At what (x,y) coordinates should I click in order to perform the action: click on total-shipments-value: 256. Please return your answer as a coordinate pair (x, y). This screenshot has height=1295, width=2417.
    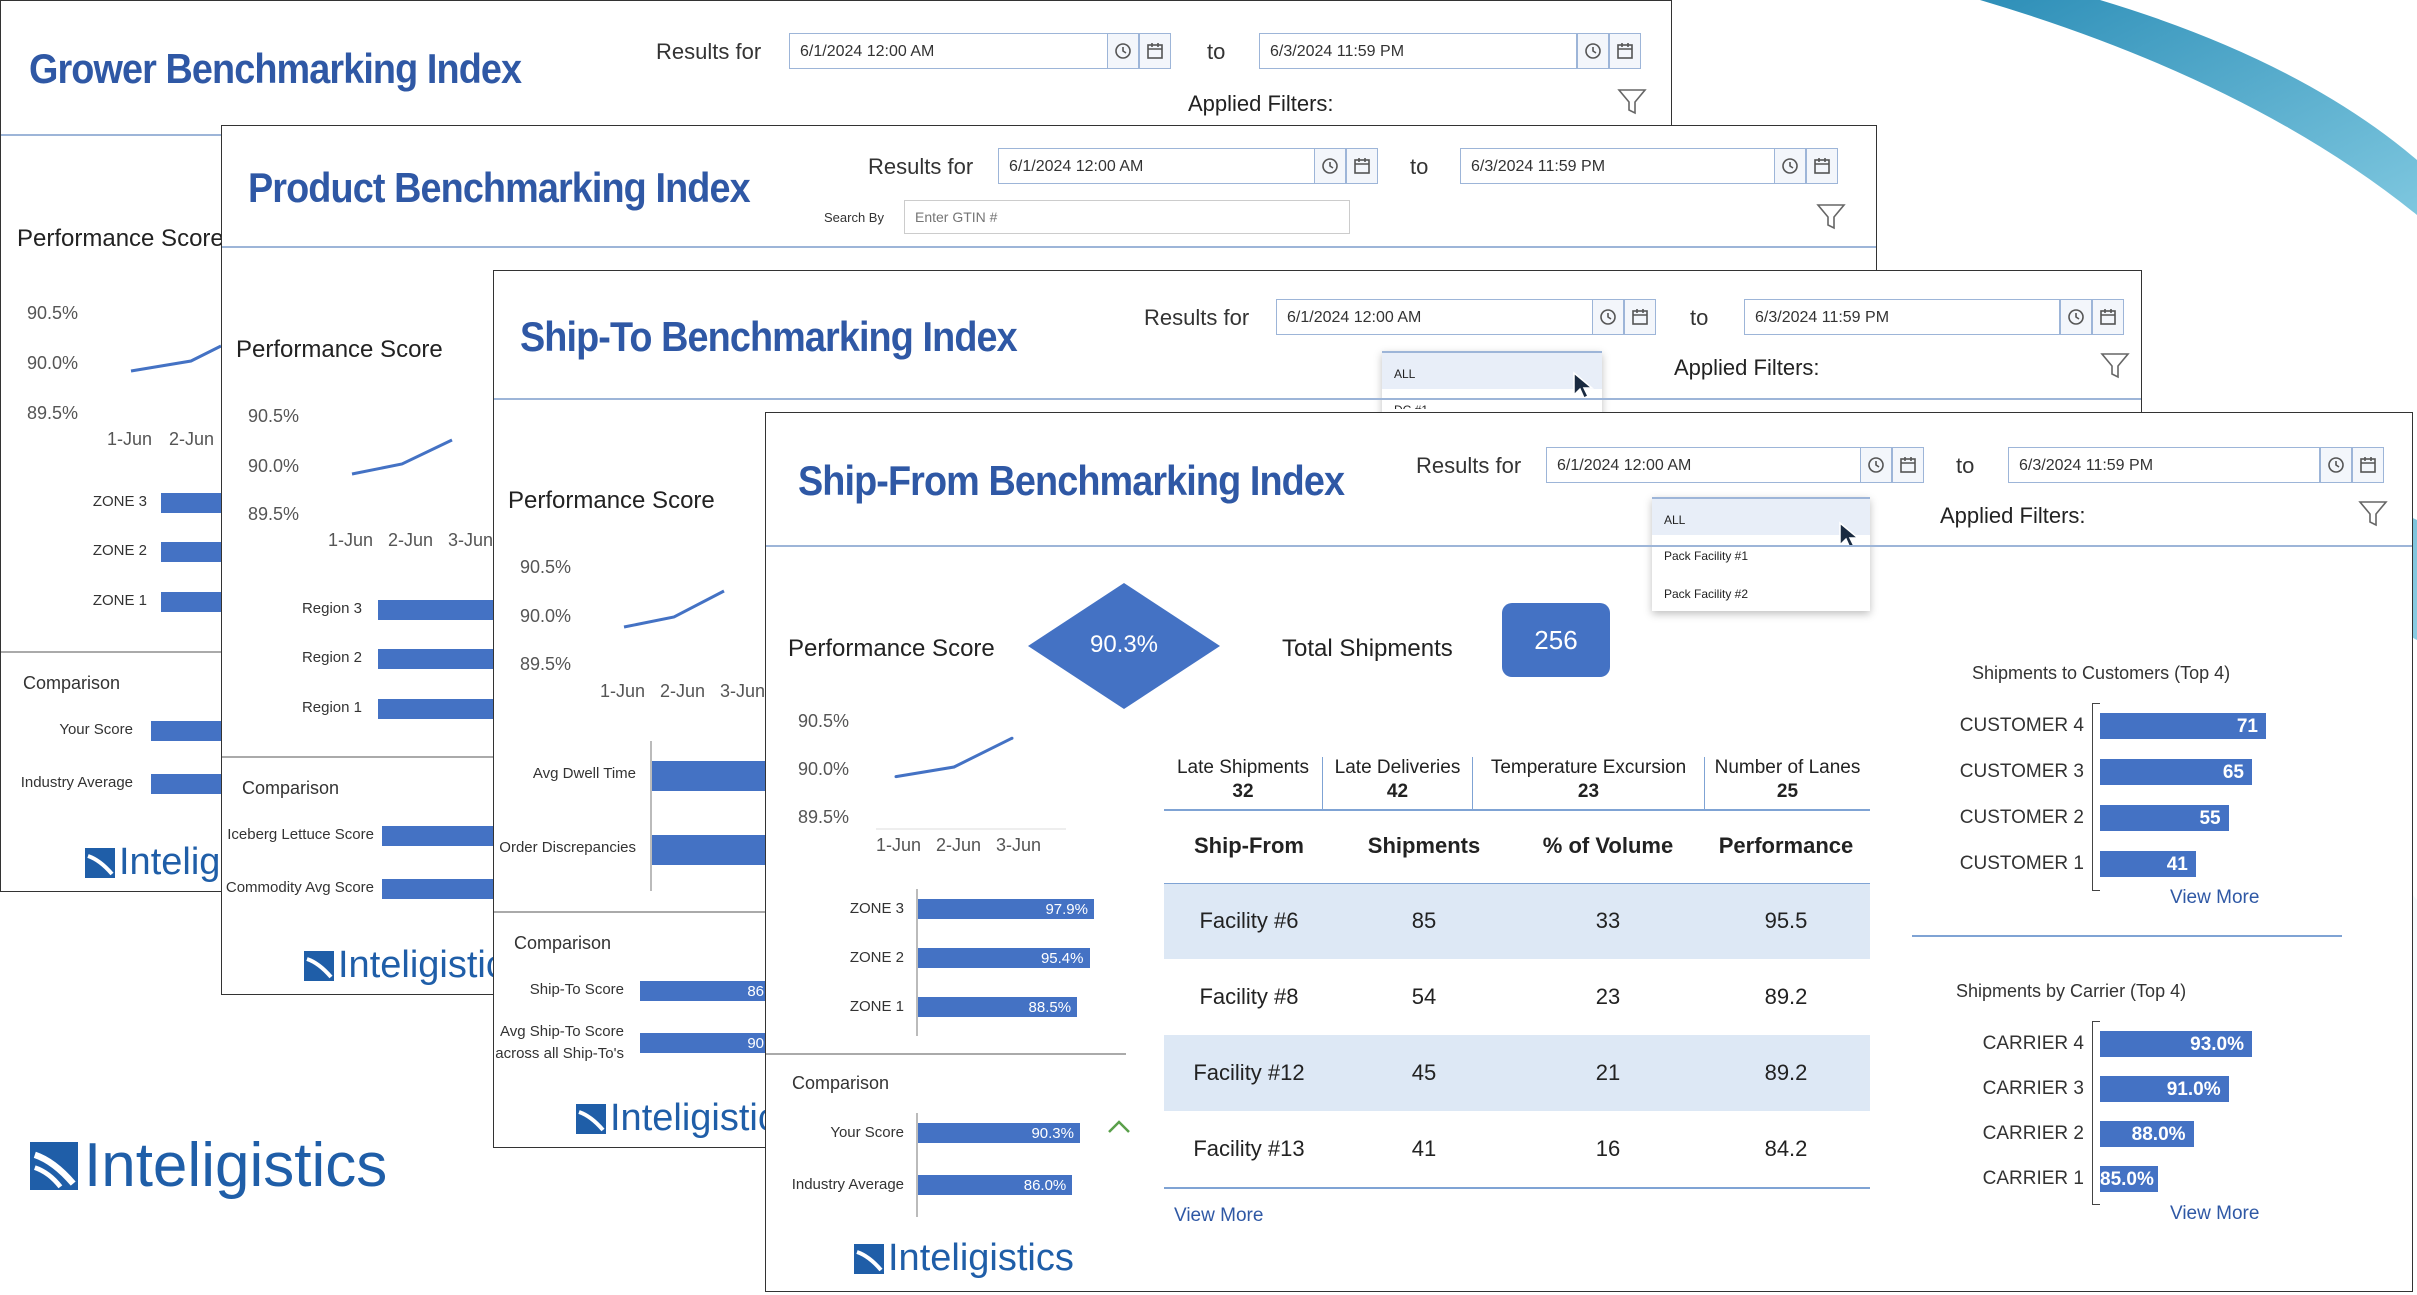
    Looking at the image, I should click on (1556, 640).